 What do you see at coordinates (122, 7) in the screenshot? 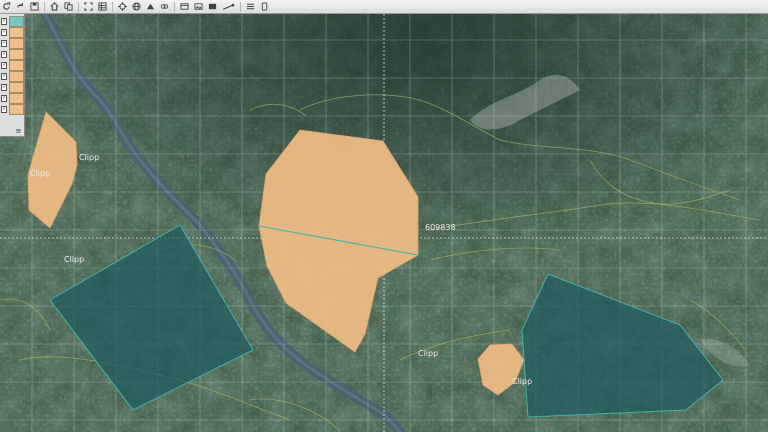
I see `locate-icon` at bounding box center [122, 7].